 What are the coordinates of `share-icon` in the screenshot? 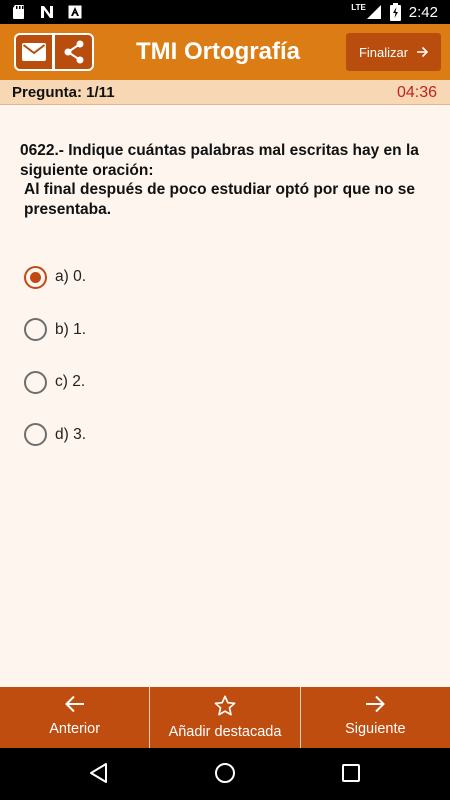 It's located at (73, 52).